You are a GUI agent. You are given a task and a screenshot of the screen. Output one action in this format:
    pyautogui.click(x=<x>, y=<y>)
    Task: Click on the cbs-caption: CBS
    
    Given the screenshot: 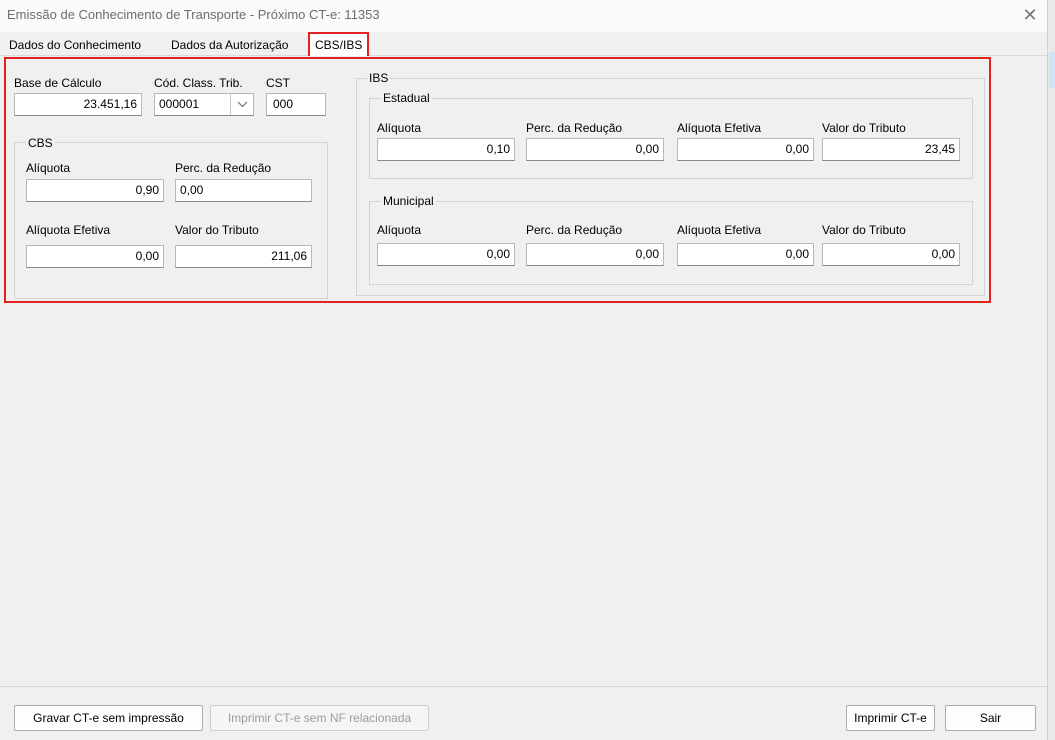 What is the action you would take?
    pyautogui.click(x=40, y=143)
    